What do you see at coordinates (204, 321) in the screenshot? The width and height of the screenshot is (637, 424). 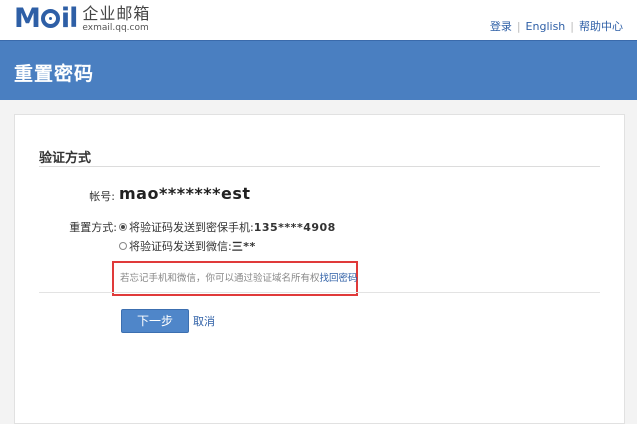 I see `cancel-link: 取消` at bounding box center [204, 321].